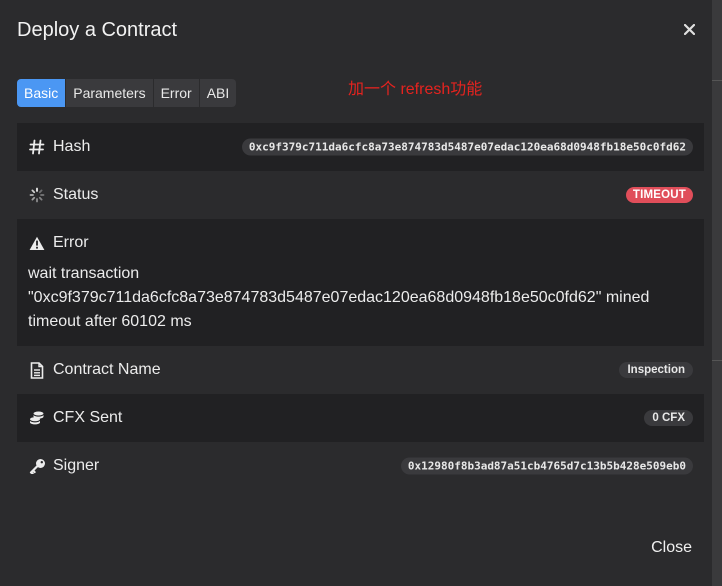 This screenshot has height=586, width=722. I want to click on tab-abi: ABI, so click(218, 93).